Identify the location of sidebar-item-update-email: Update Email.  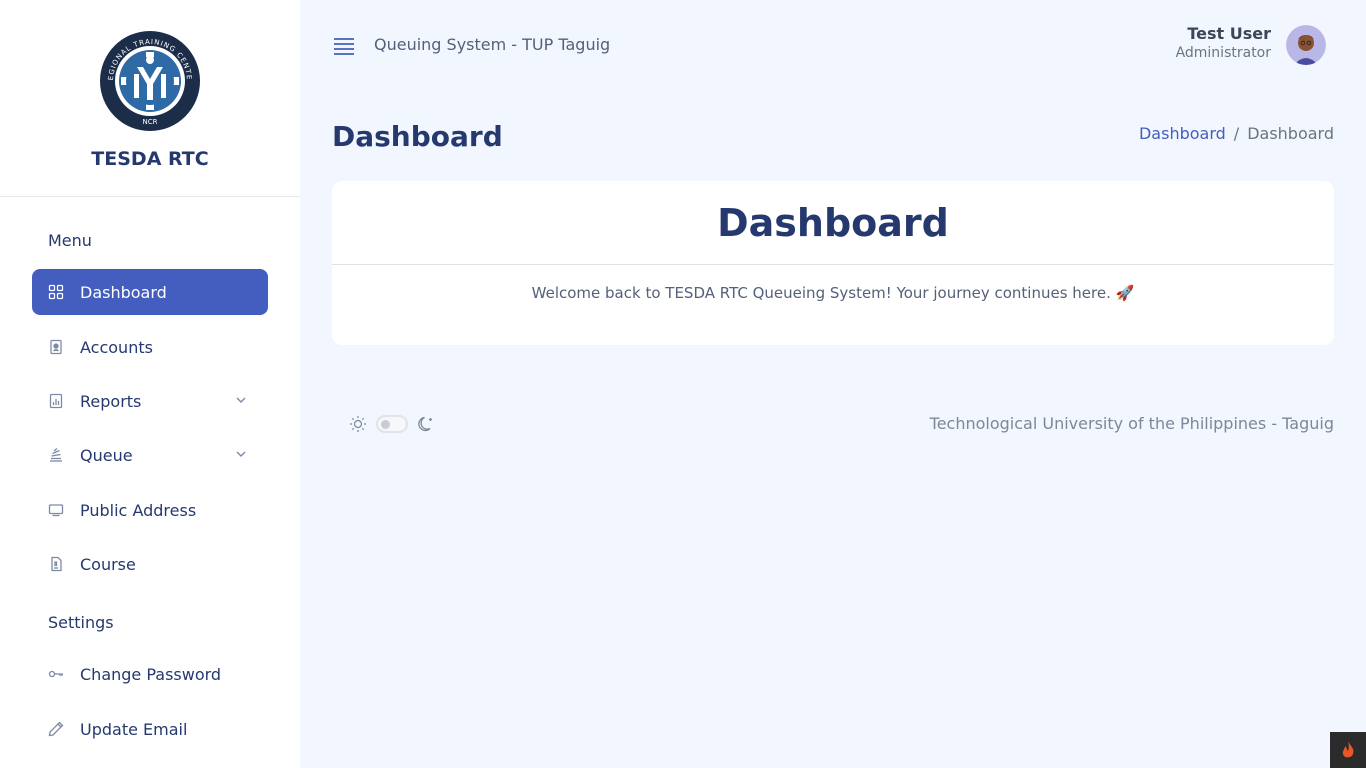
(150, 729).